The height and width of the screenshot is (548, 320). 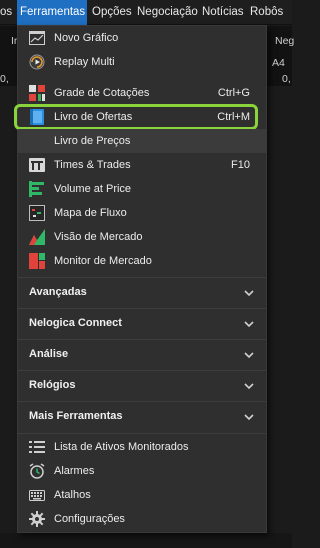 I want to click on menu-item-atalhos: Atalhos, so click(x=142, y=495).